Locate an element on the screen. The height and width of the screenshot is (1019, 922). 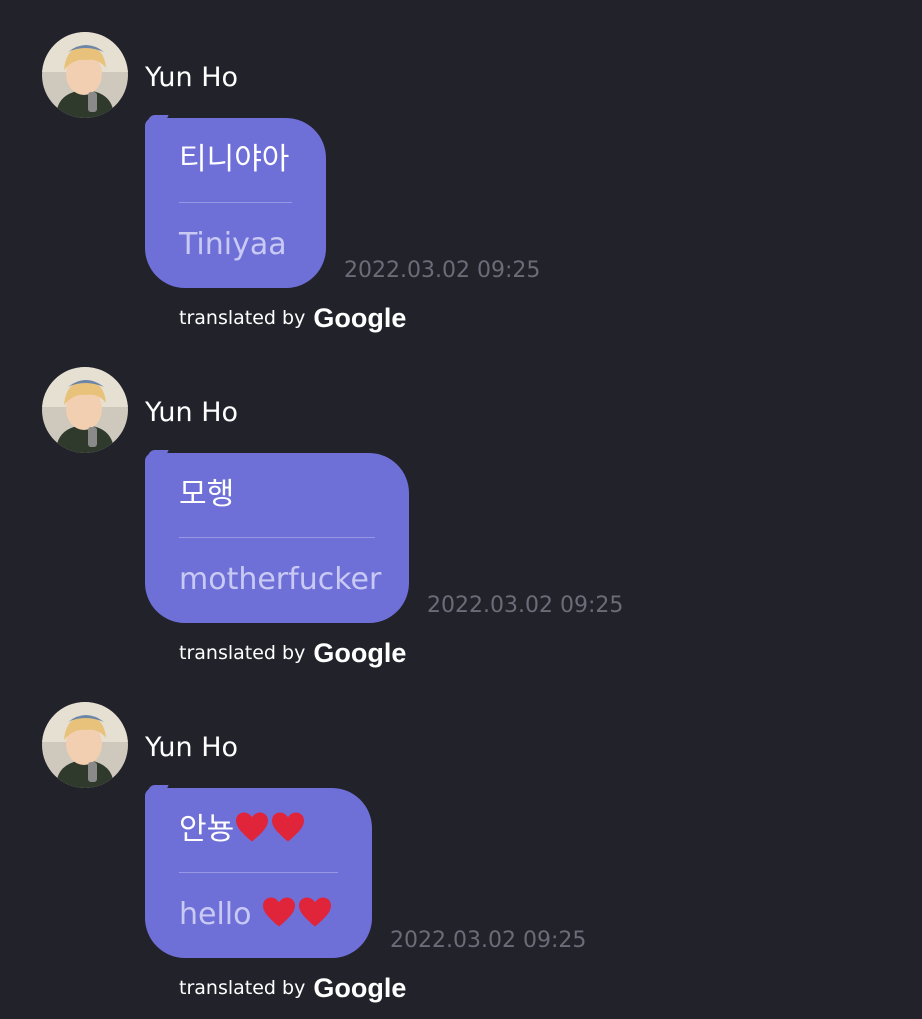
original-text-content: 안뇽 is located at coordinates (207, 829).